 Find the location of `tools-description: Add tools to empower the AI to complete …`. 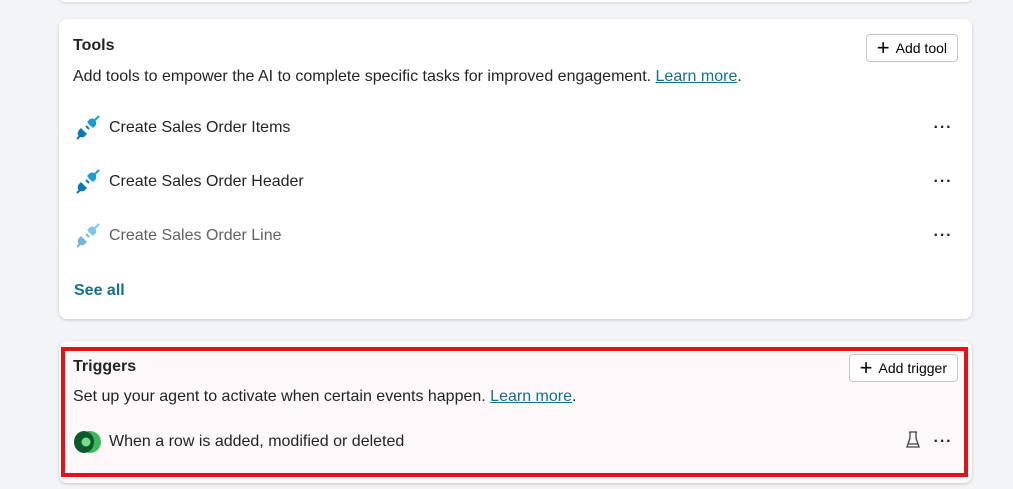

tools-description: Add tools to empower the AI to complete … is located at coordinates (407, 76).